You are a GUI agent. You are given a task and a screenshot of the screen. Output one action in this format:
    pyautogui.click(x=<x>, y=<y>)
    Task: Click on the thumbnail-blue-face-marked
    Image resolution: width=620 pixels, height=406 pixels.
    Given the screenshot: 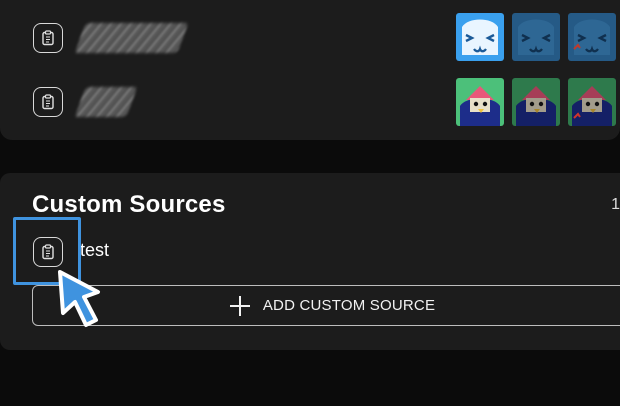 What is the action you would take?
    pyautogui.click(x=592, y=37)
    